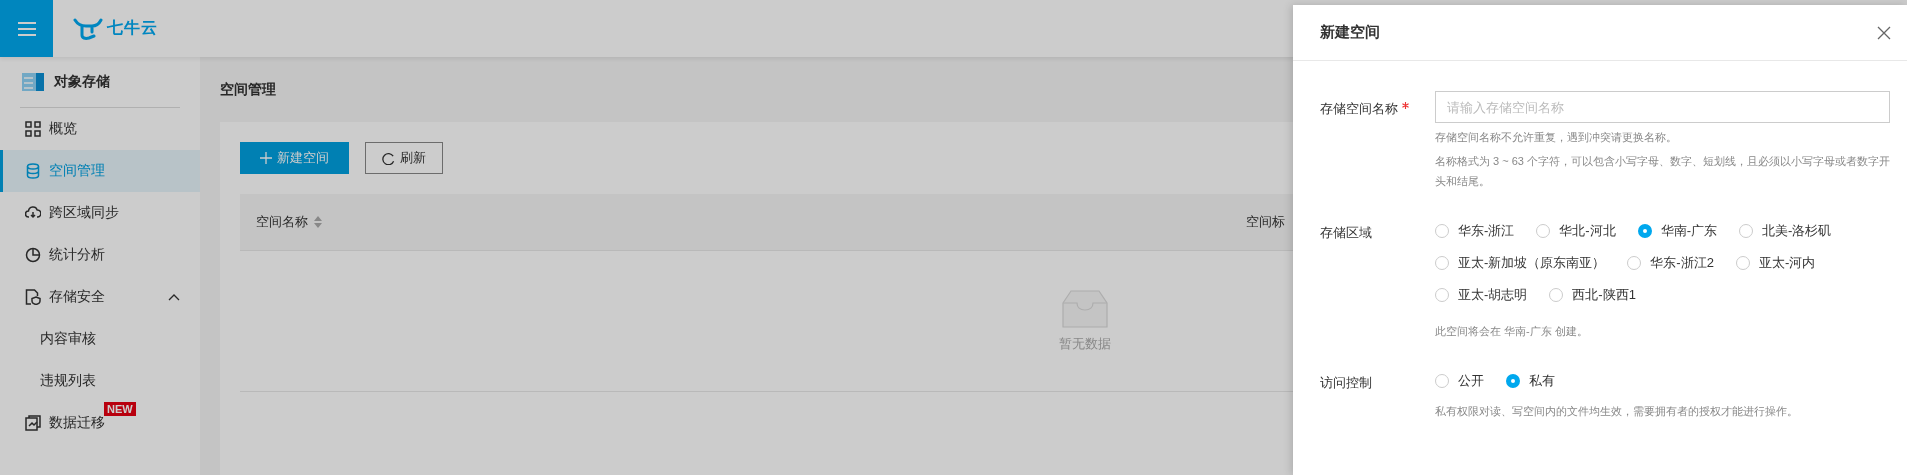 The image size is (1907, 475). I want to click on nav-item: 跨区域同步, so click(100, 213).